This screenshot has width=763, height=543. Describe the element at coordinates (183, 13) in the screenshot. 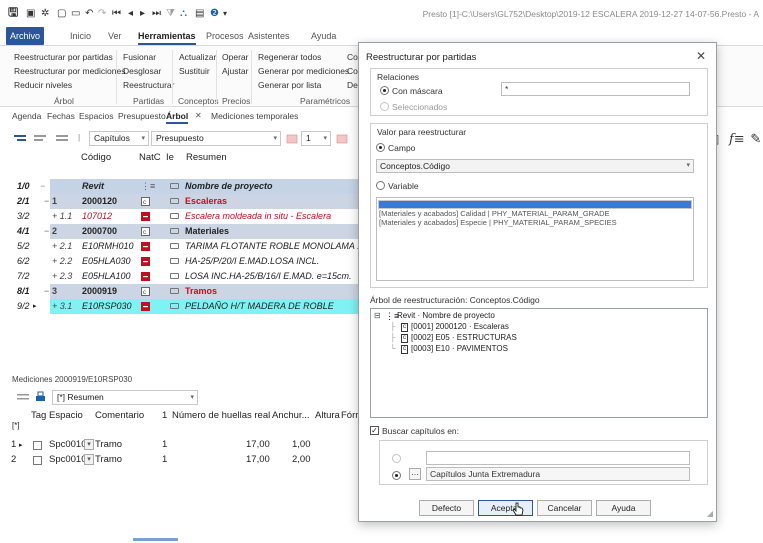

I see `tree-icon: ⛬` at that location.